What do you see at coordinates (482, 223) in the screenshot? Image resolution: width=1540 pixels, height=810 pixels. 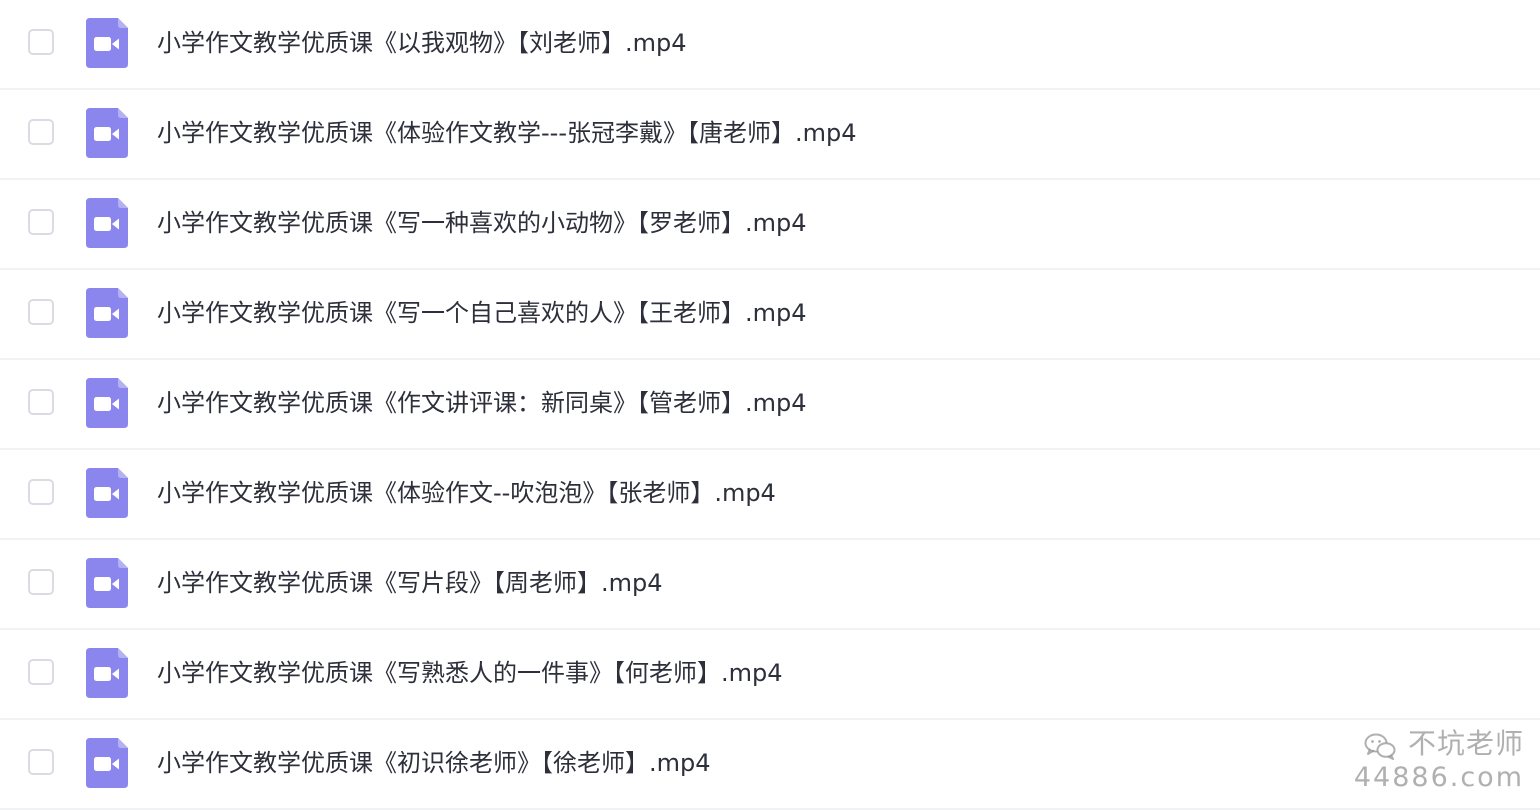 I see `file-name: 小学作文教学优质课《写一种喜欢的小动物》【罗老师】.mp4` at bounding box center [482, 223].